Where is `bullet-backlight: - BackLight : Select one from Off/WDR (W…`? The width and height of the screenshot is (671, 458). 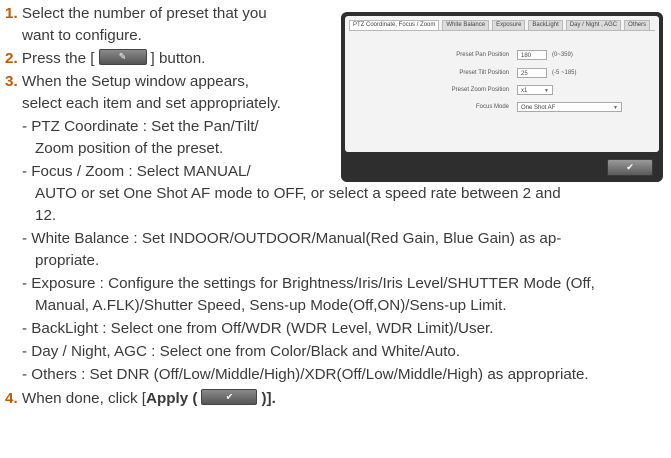 bullet-backlight: - BackLight : Select one from Off/WDR (W… is located at coordinates (258, 328).